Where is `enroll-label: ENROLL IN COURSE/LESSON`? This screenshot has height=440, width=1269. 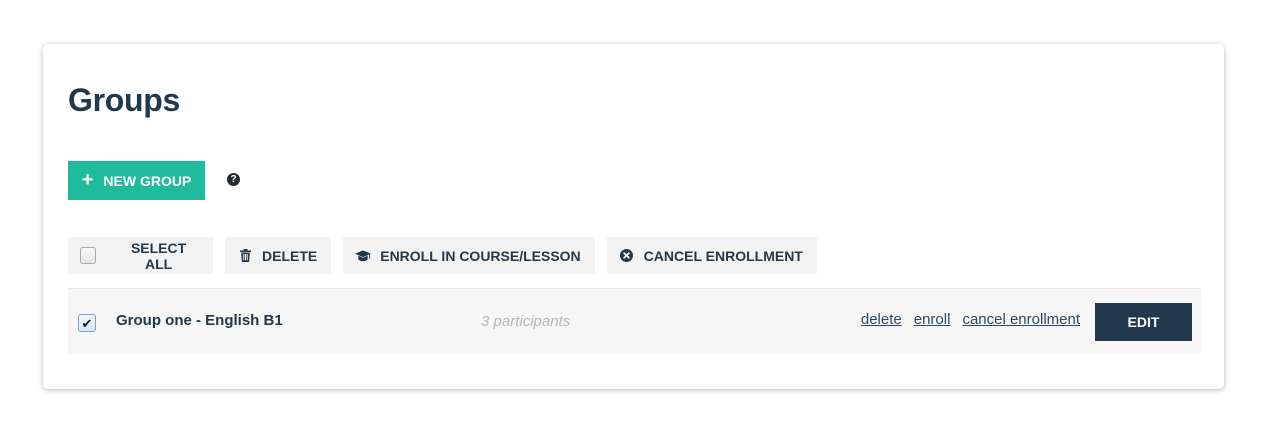 enroll-label: ENROLL IN COURSE/LESSON is located at coordinates (480, 255).